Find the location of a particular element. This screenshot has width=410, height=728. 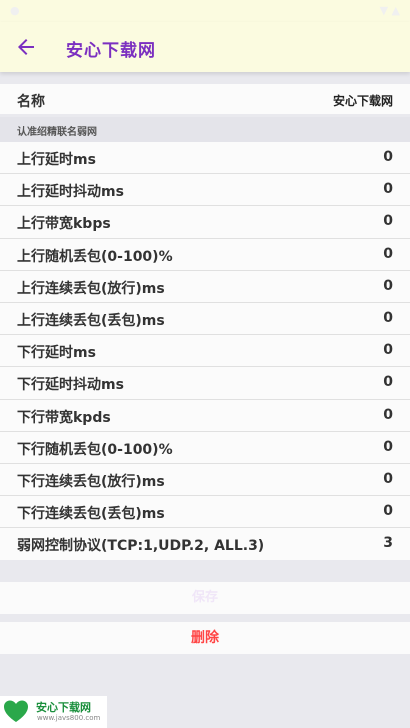

param-label: 下行带宽kpds is located at coordinates (64, 417).